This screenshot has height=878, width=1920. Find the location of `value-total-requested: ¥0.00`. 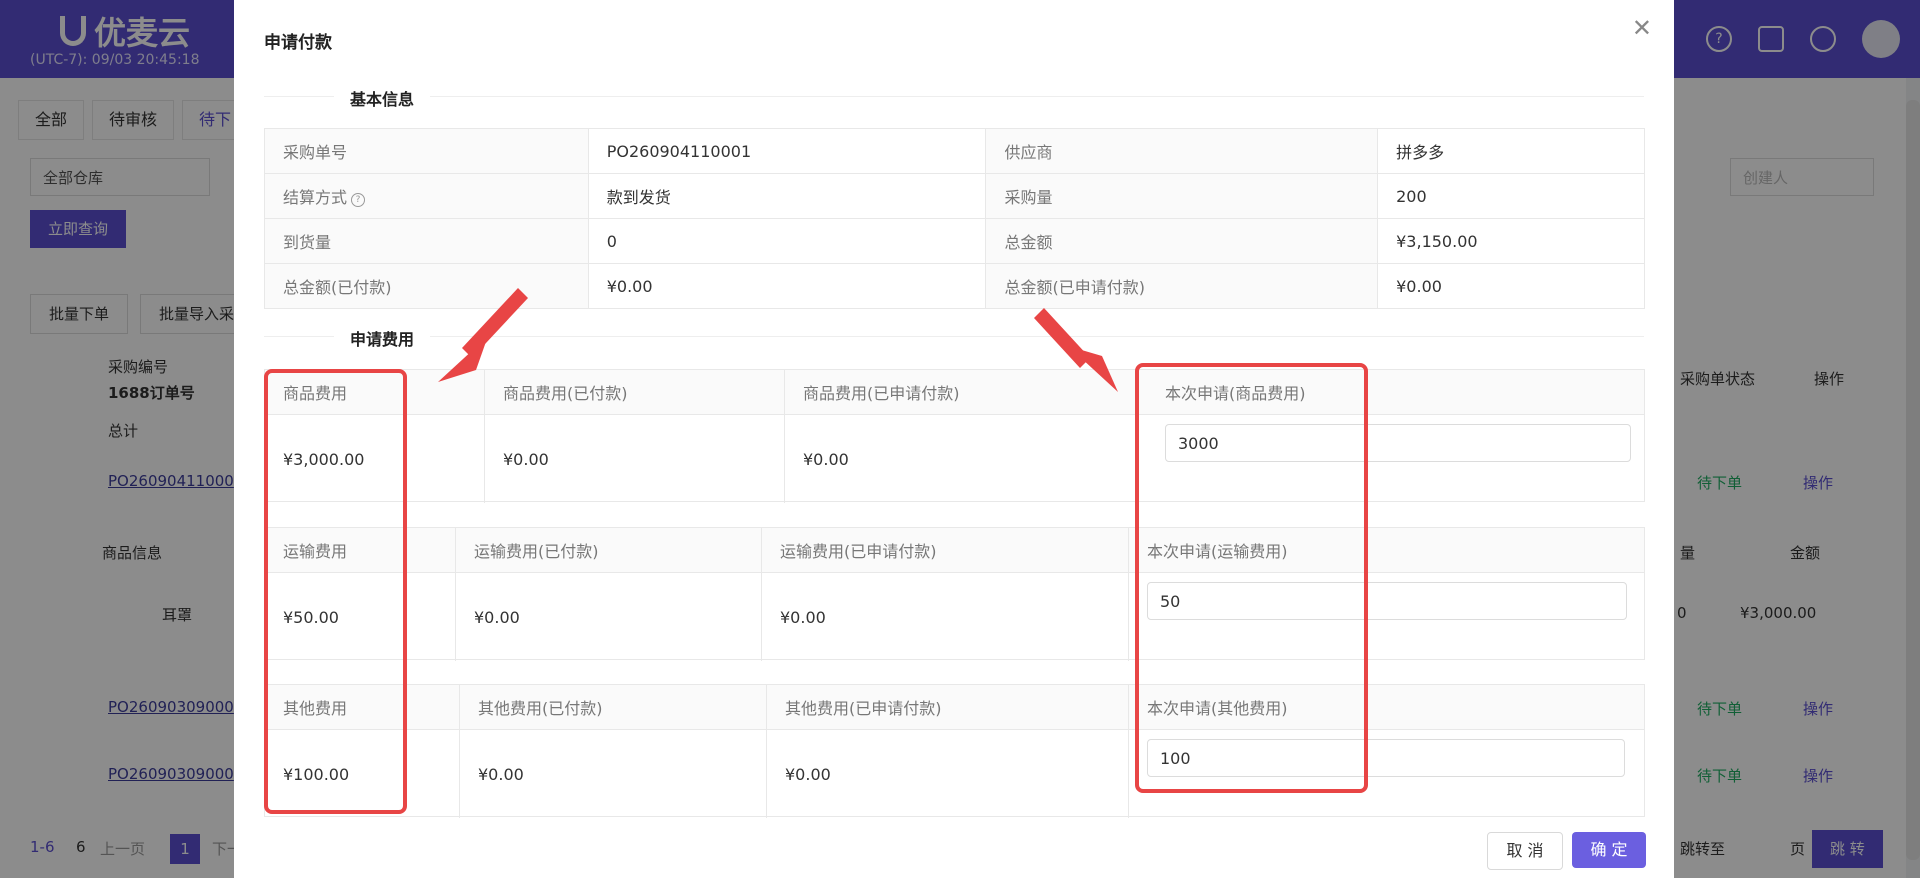

value-total-requested: ¥0.00 is located at coordinates (1511, 286).